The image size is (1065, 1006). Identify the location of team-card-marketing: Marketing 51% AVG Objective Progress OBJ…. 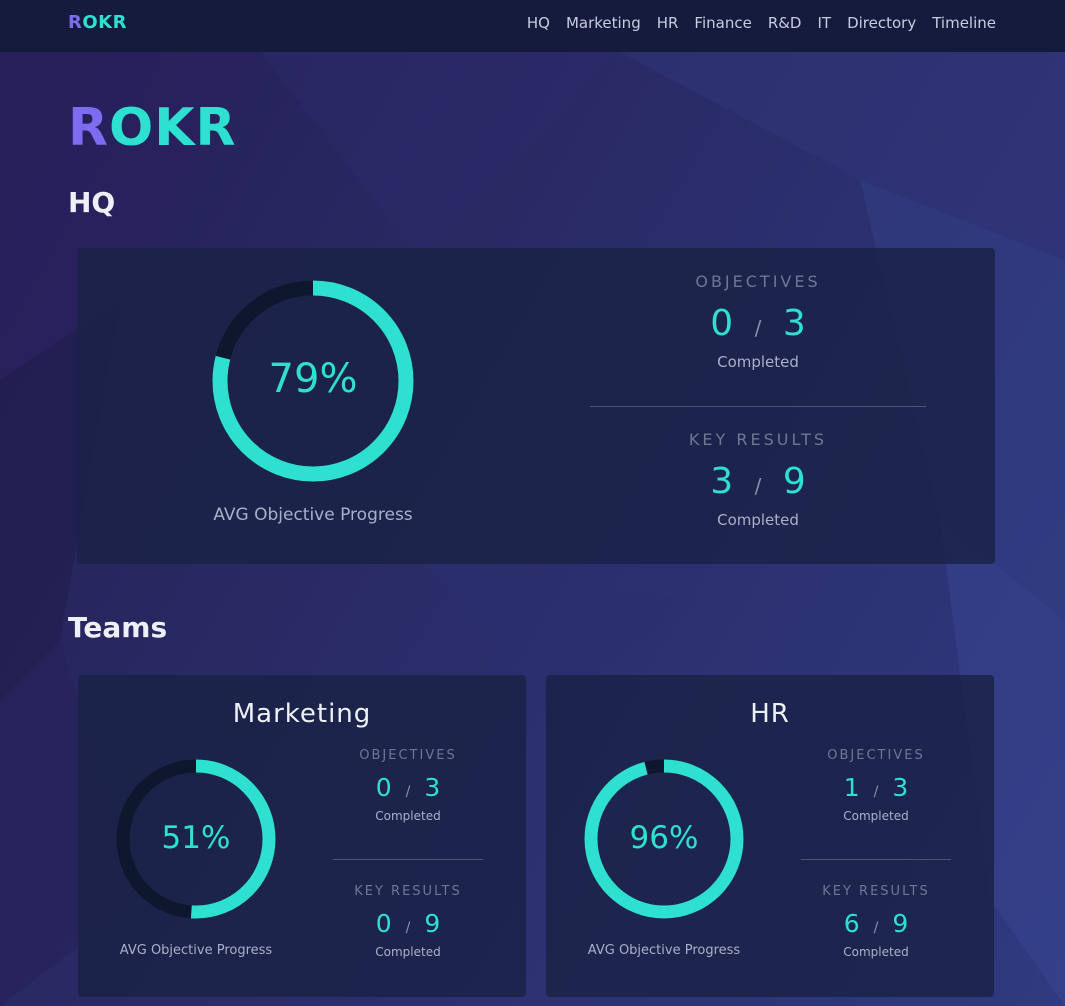
(302, 836).